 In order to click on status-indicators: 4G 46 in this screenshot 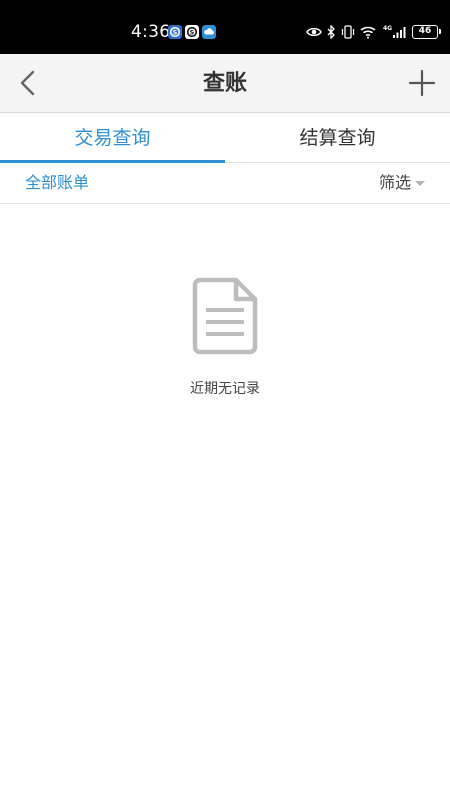, I will do `click(373, 32)`.